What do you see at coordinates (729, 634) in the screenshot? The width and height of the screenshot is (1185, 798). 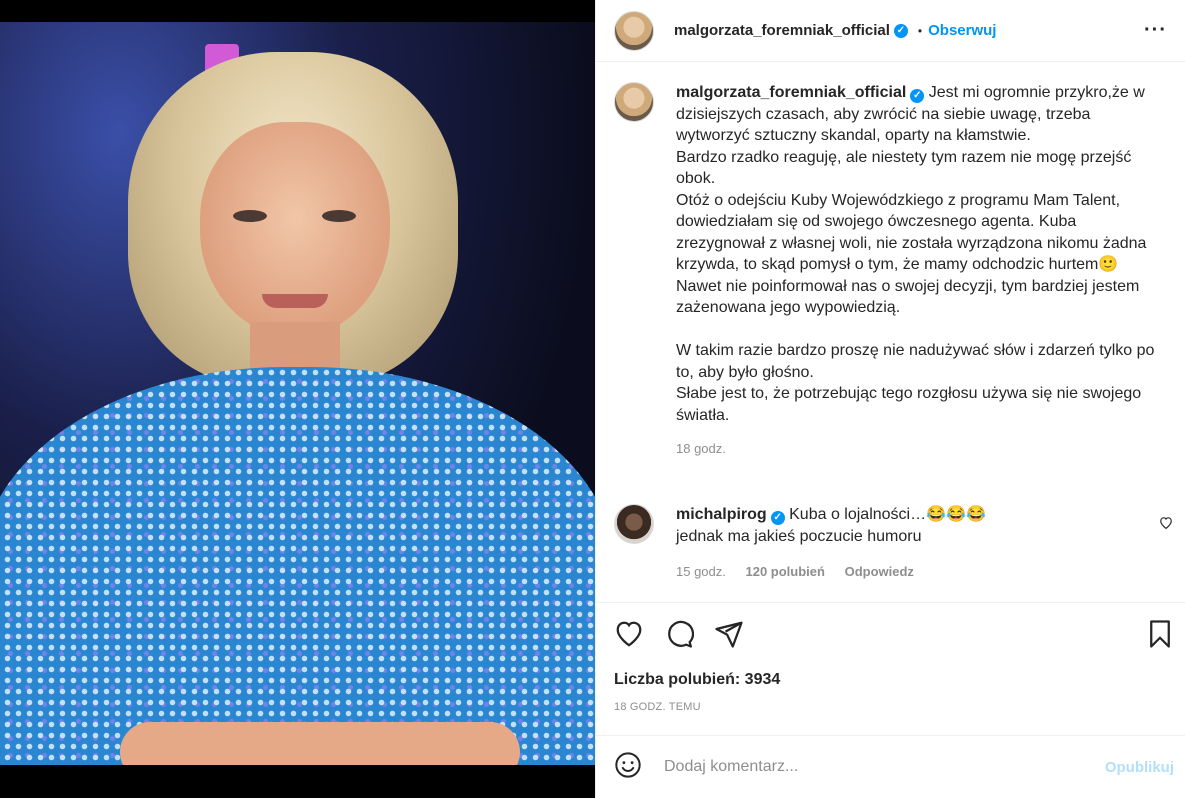 I see `share-icon` at bounding box center [729, 634].